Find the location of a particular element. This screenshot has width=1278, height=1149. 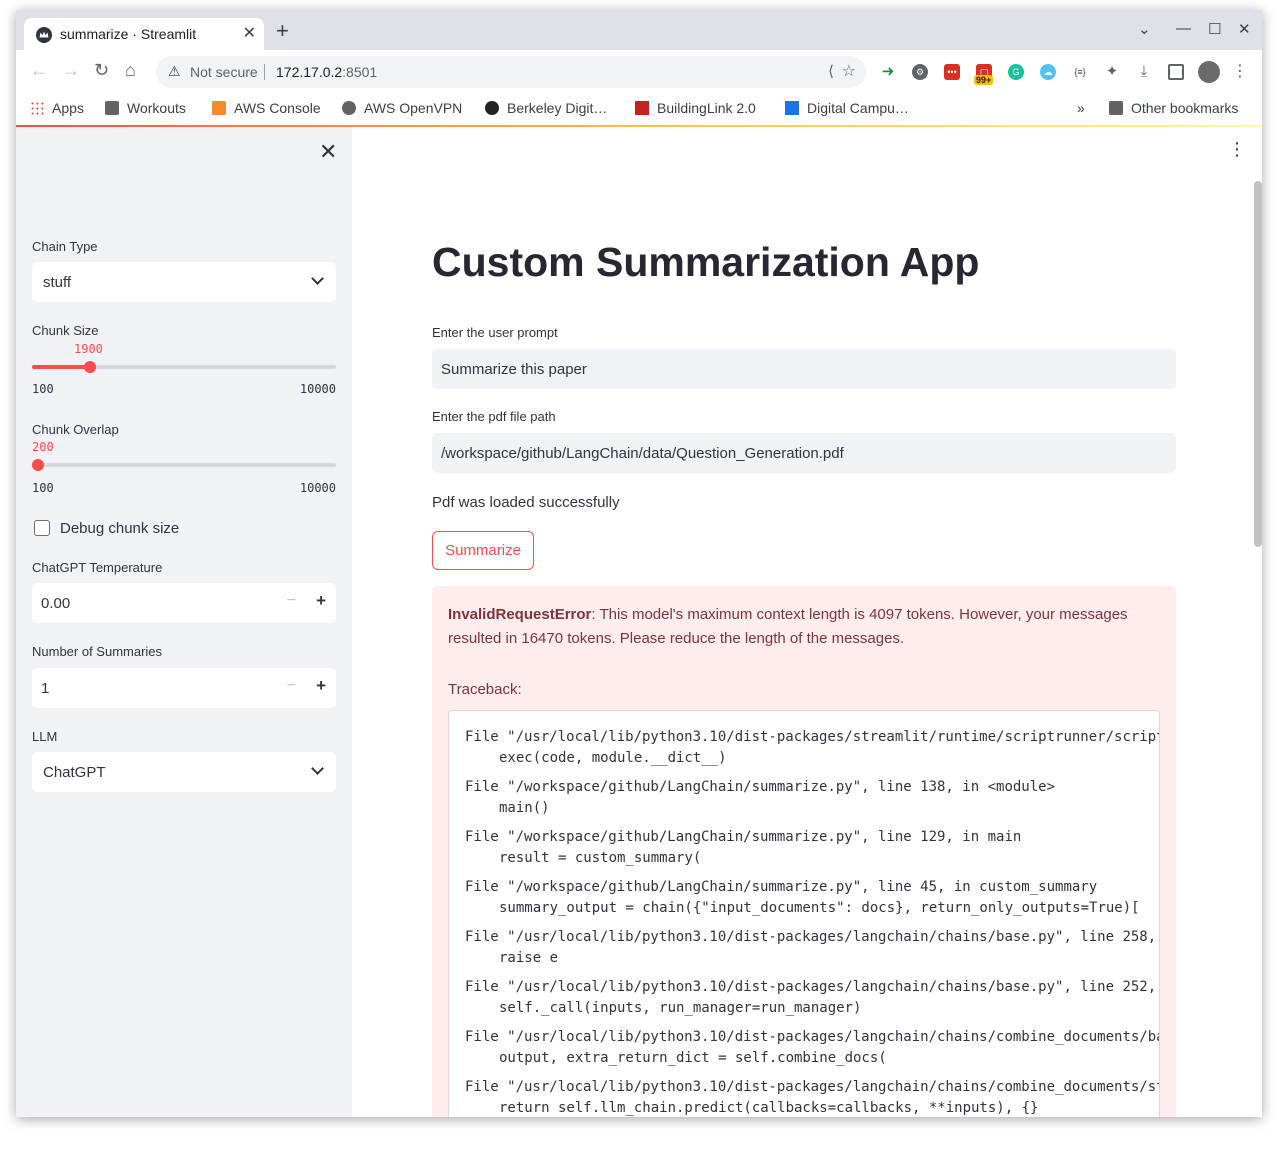

browser-menu-icon: ⋮ is located at coordinates (1240, 72).